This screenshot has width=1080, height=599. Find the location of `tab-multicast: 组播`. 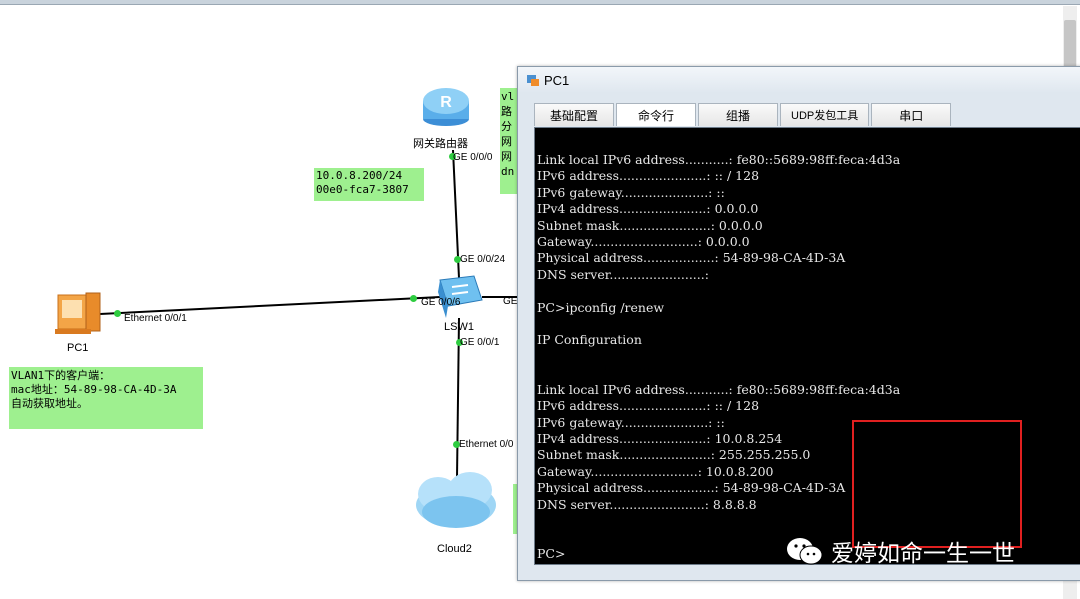

tab-multicast: 组播 is located at coordinates (738, 114).